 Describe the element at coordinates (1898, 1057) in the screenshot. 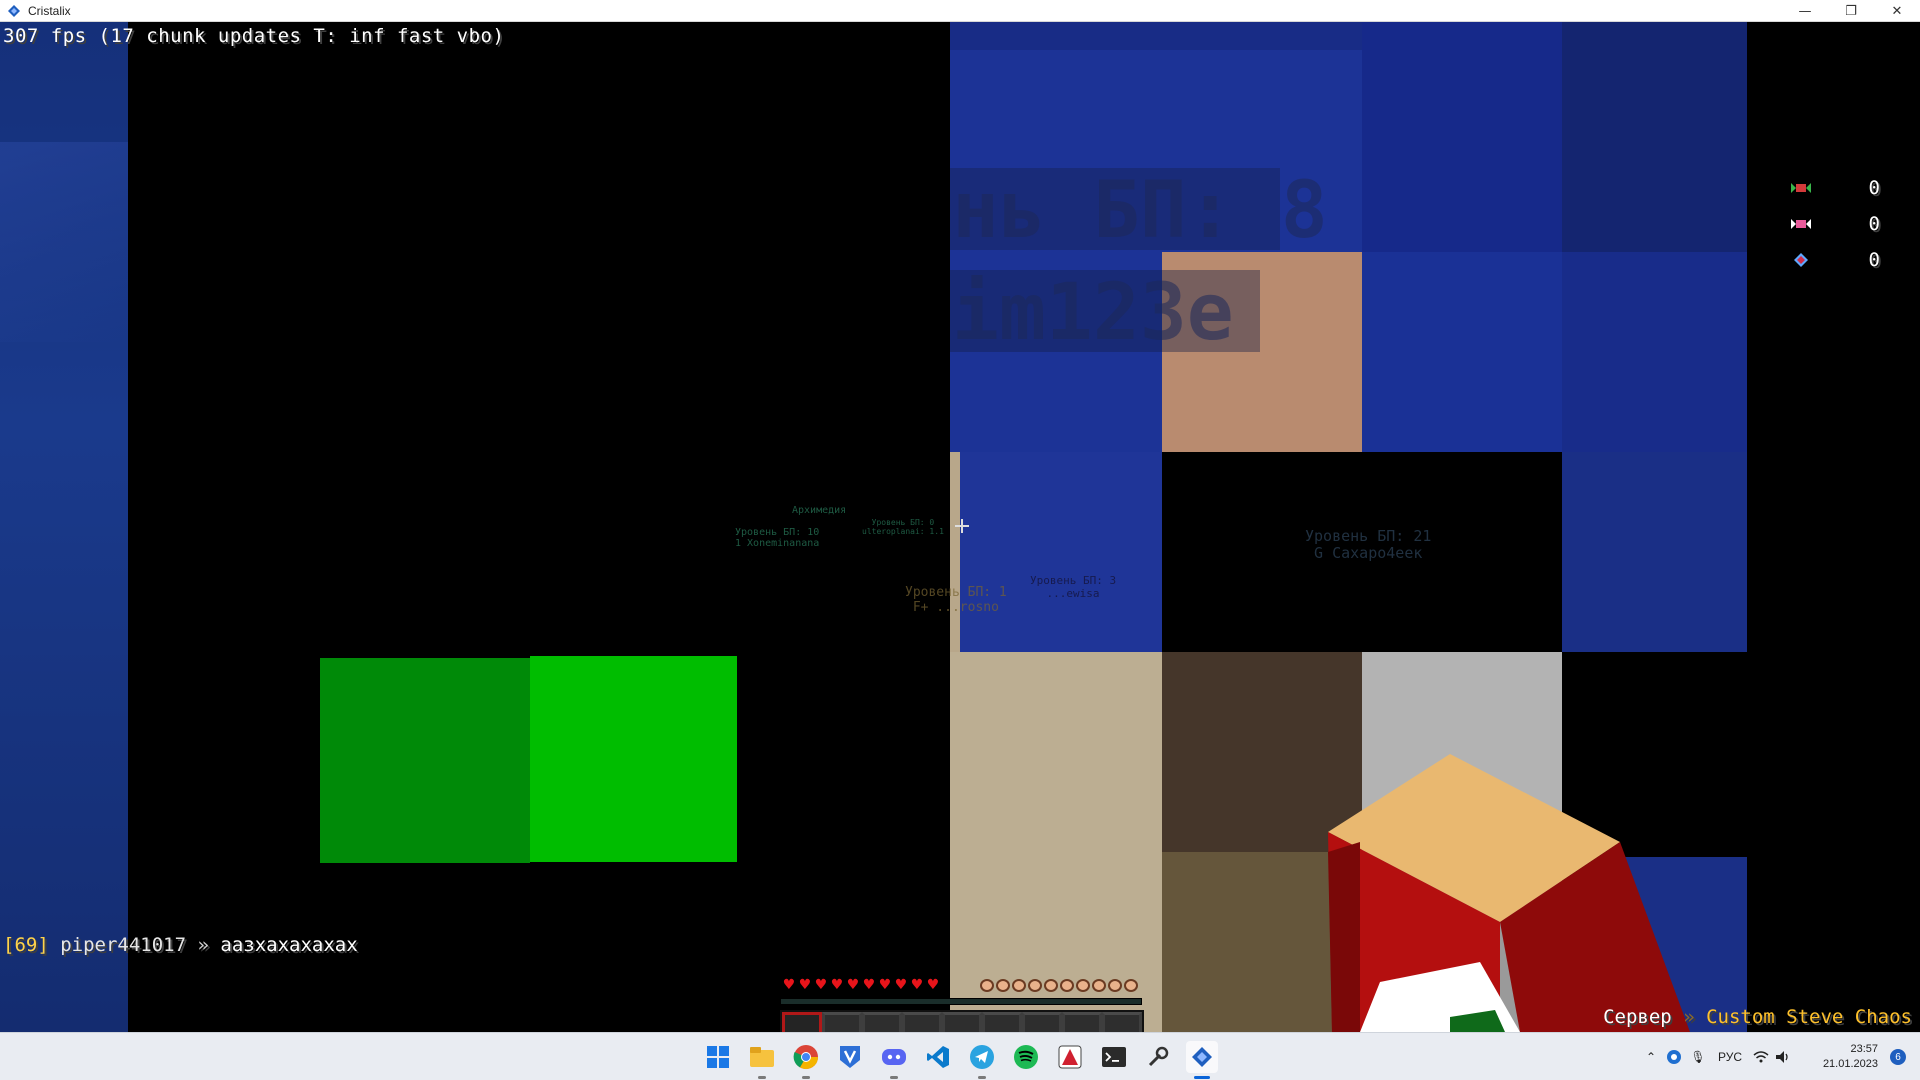

I see `notification-badge: 6` at that location.